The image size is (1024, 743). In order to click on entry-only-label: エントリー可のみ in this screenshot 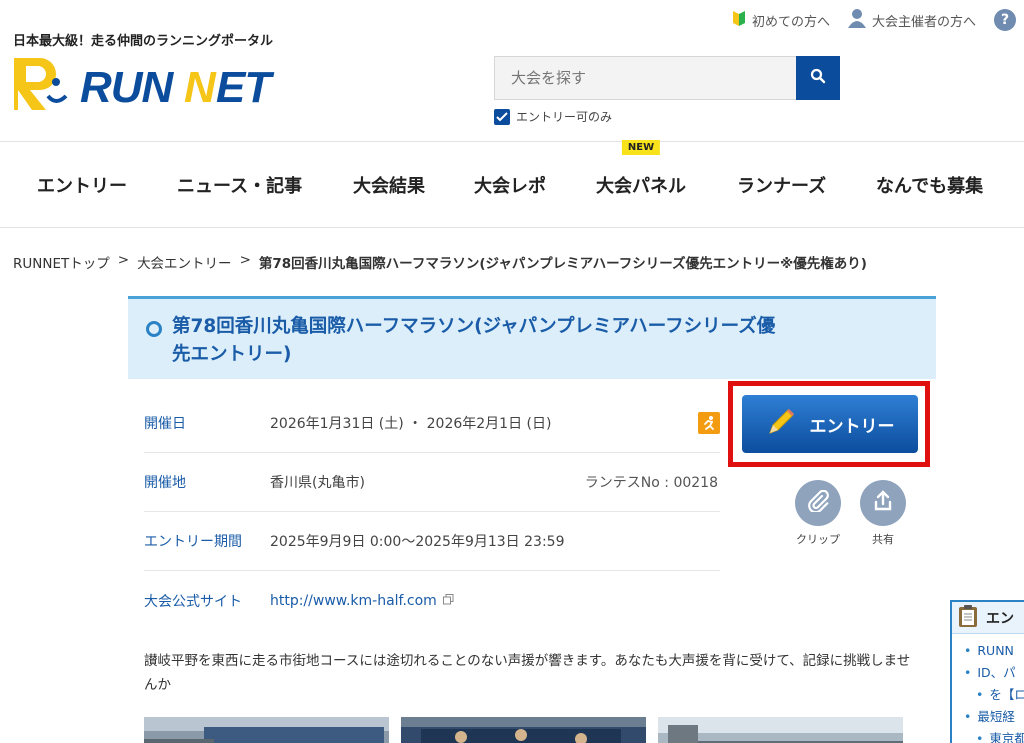, I will do `click(564, 117)`.